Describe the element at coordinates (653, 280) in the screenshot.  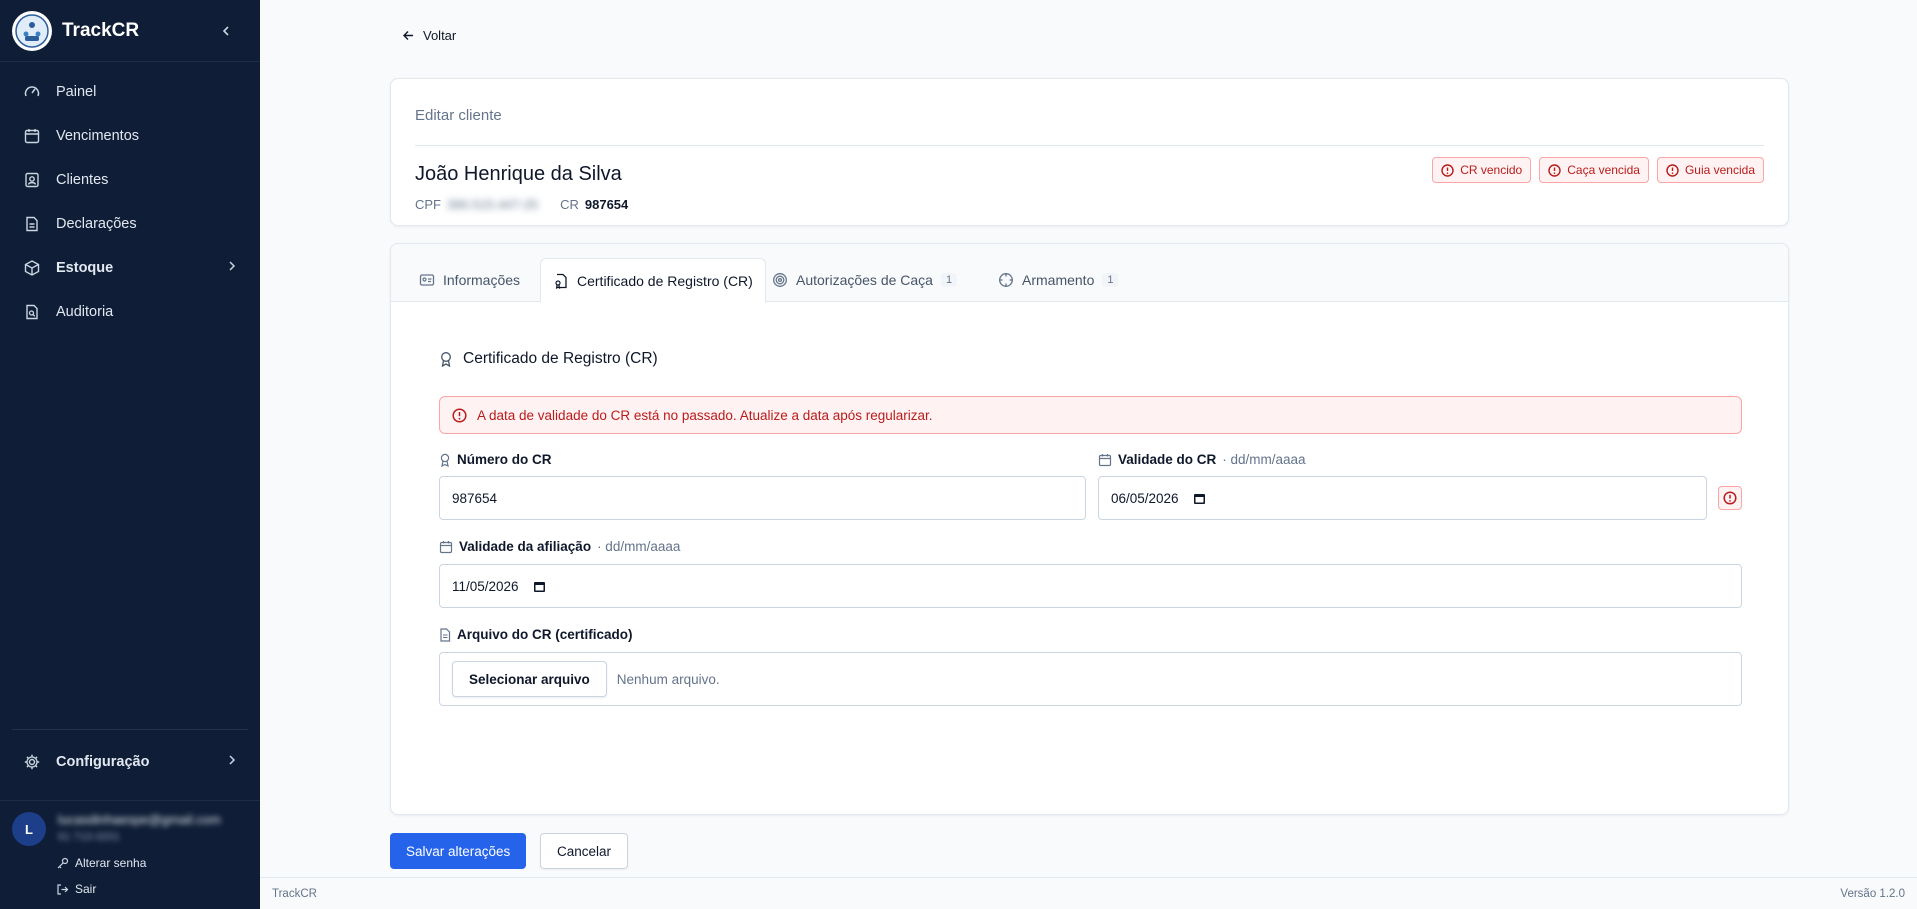
I see `tab-certificado: Certificado de Registro (CR)` at that location.